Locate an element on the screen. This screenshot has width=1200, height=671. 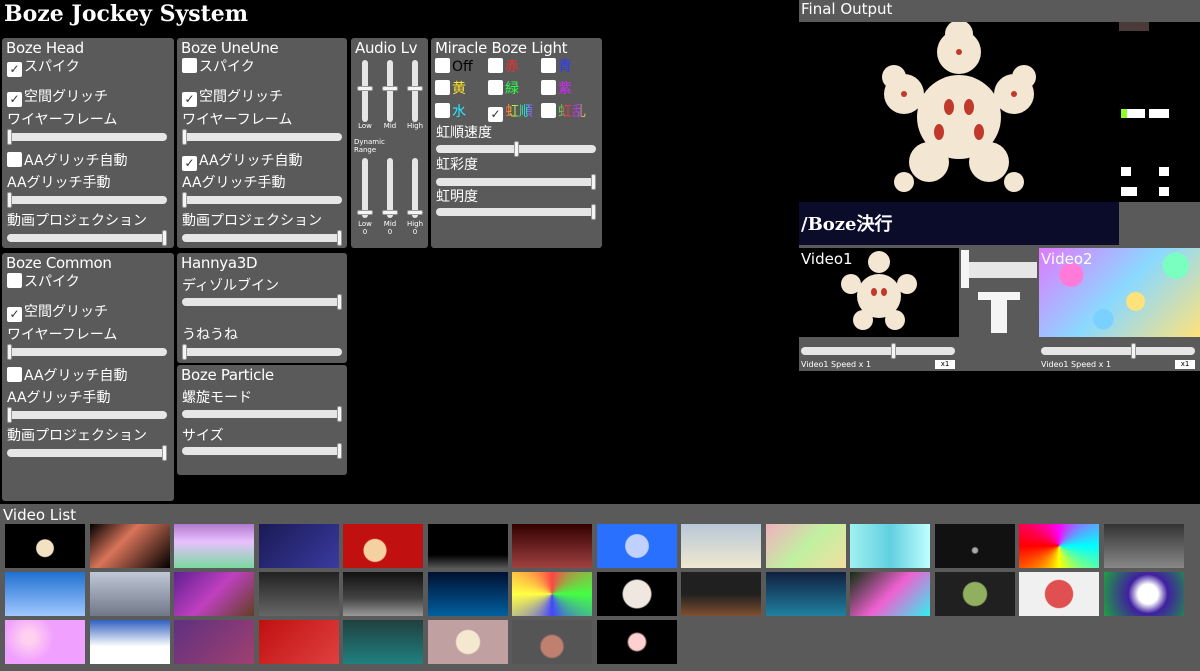
boze-common-wire-slider is located at coordinates (87, 352).